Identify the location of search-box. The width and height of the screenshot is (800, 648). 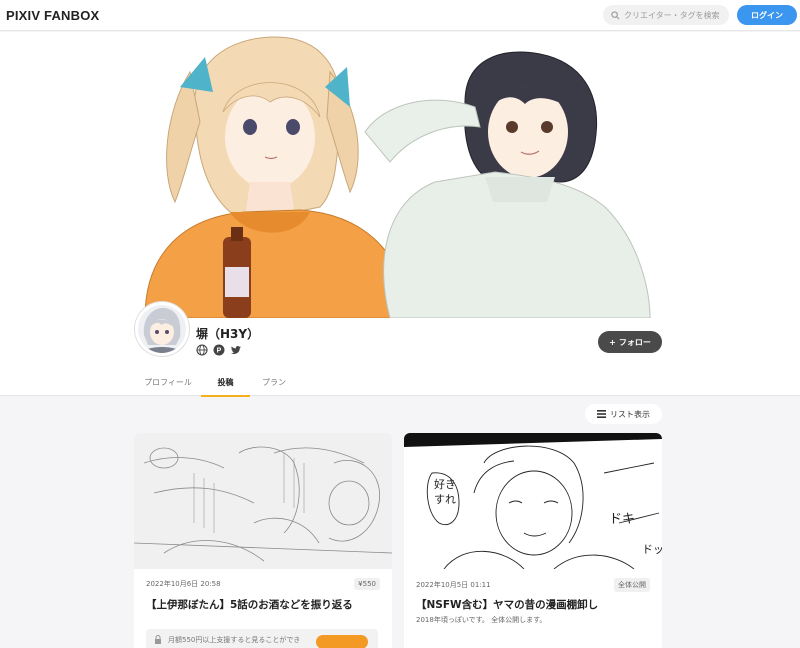
(666, 15).